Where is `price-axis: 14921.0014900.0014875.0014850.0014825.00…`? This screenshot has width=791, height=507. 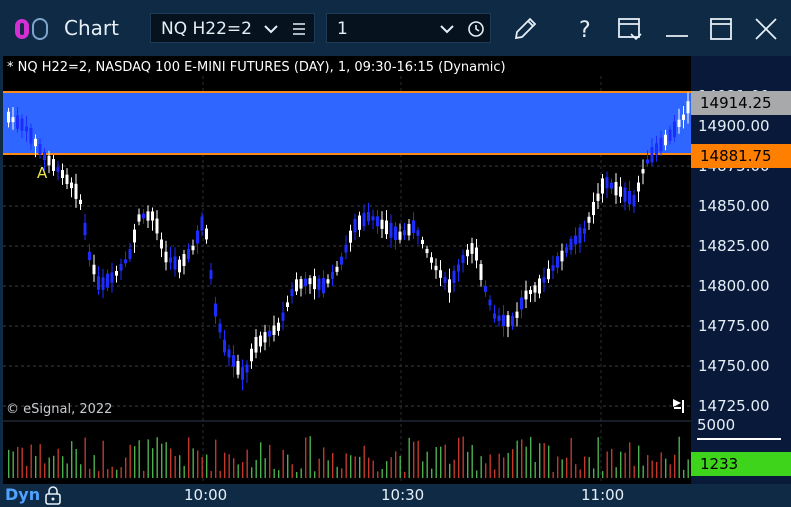 price-axis: 14921.0014900.0014875.0014850.0014825.00… is located at coordinates (741, 270).